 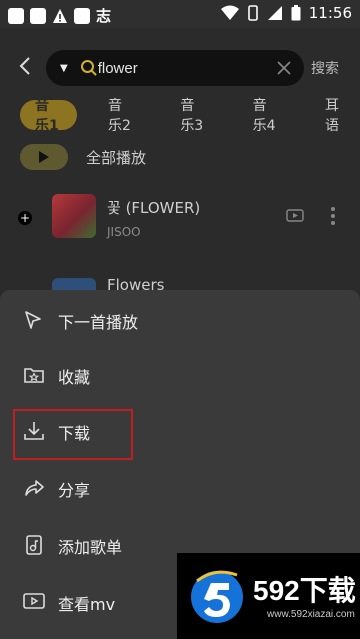 I want to click on menu-favorite: 收藏, so click(x=180, y=375).